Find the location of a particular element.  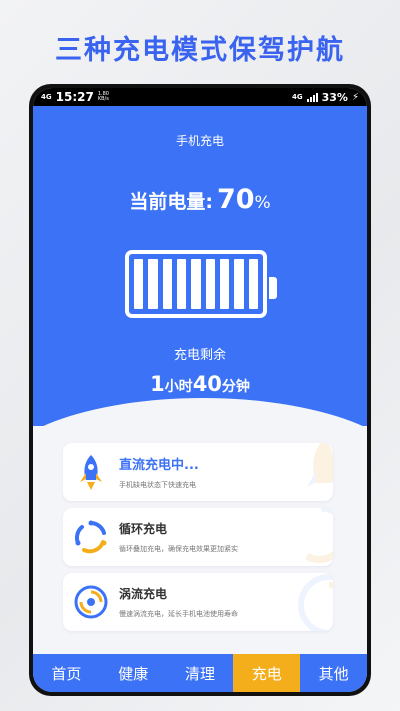

remain-minutes: 40 is located at coordinates (207, 384).